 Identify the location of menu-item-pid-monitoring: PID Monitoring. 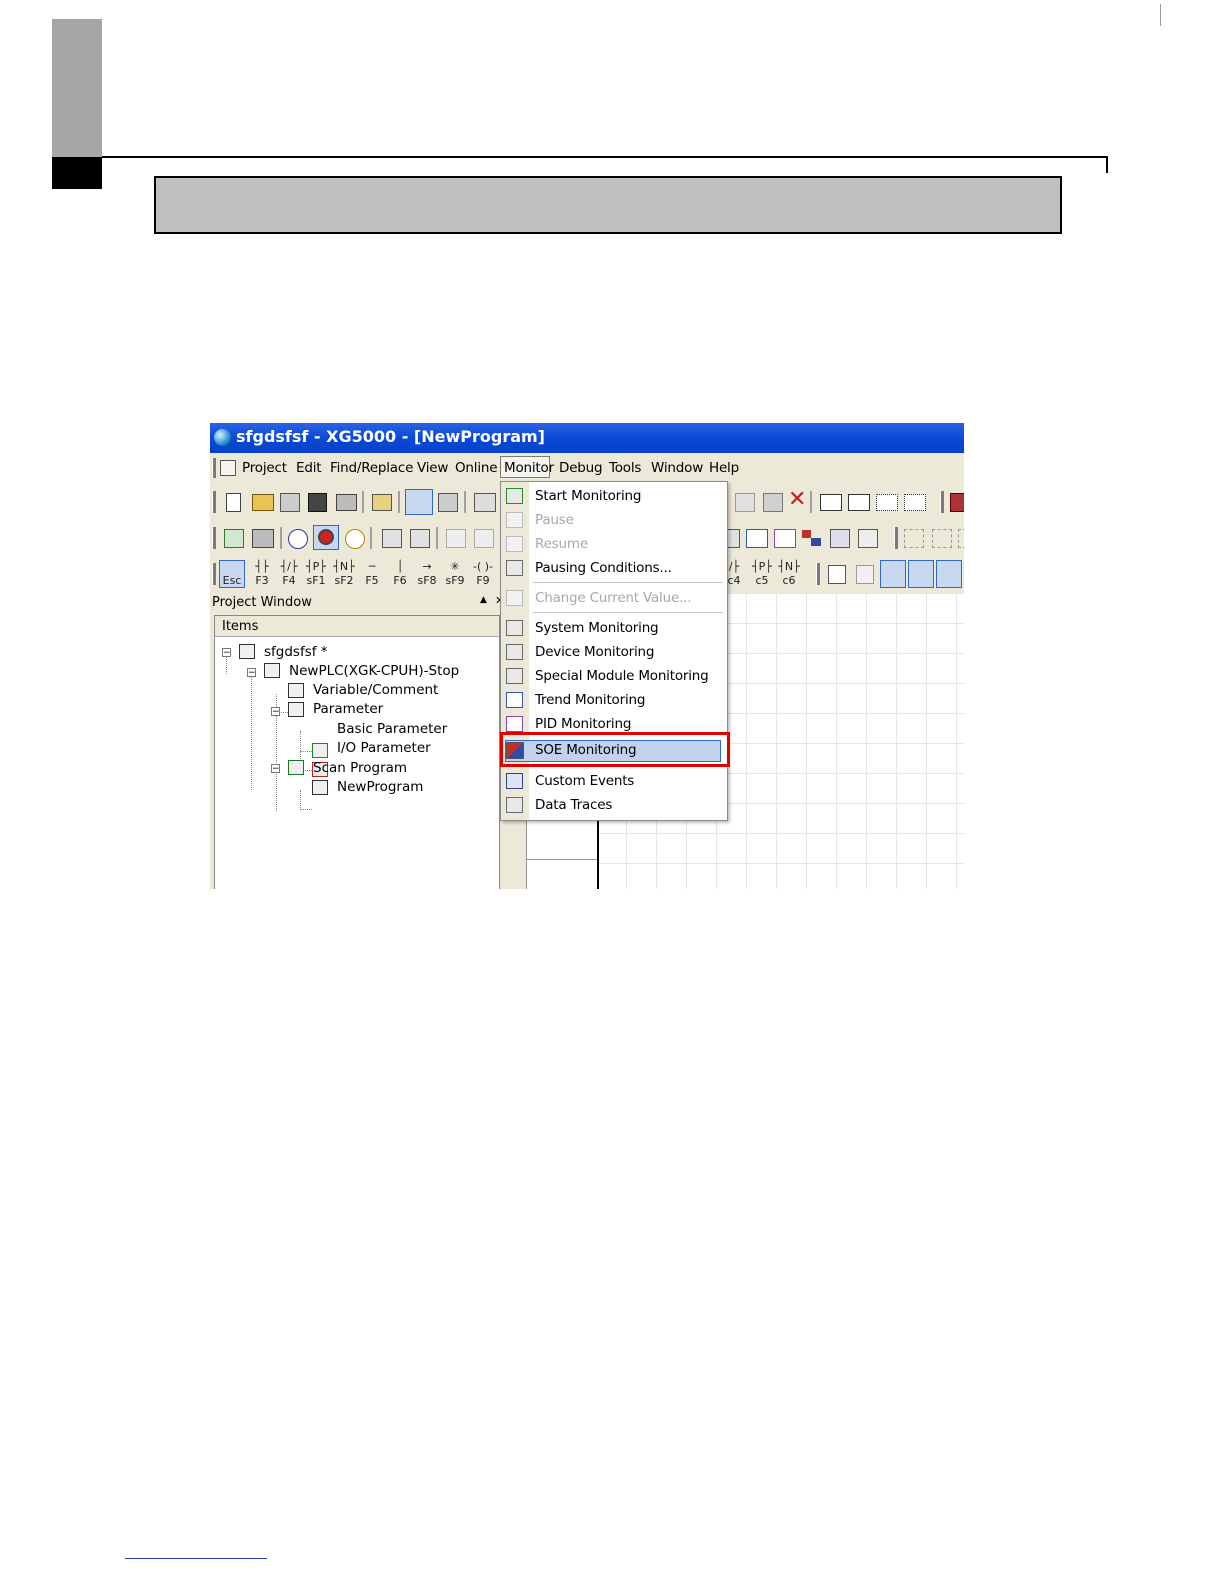
(614, 723).